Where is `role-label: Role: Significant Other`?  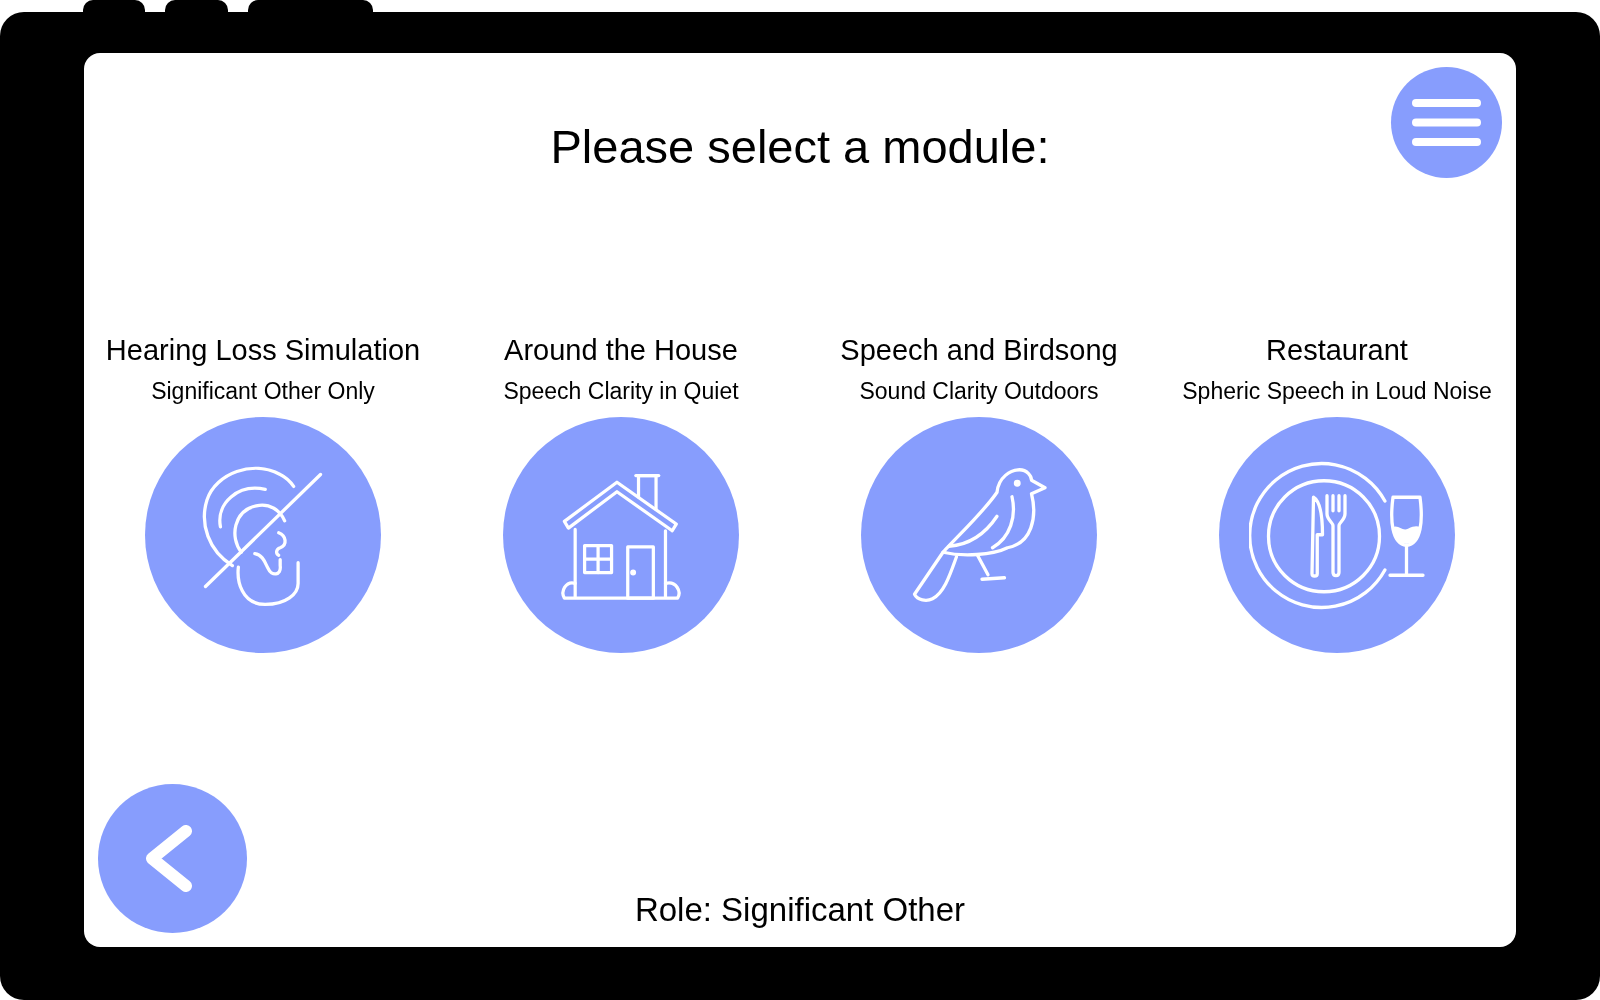
role-label: Role: Significant Other is located at coordinates (800, 910).